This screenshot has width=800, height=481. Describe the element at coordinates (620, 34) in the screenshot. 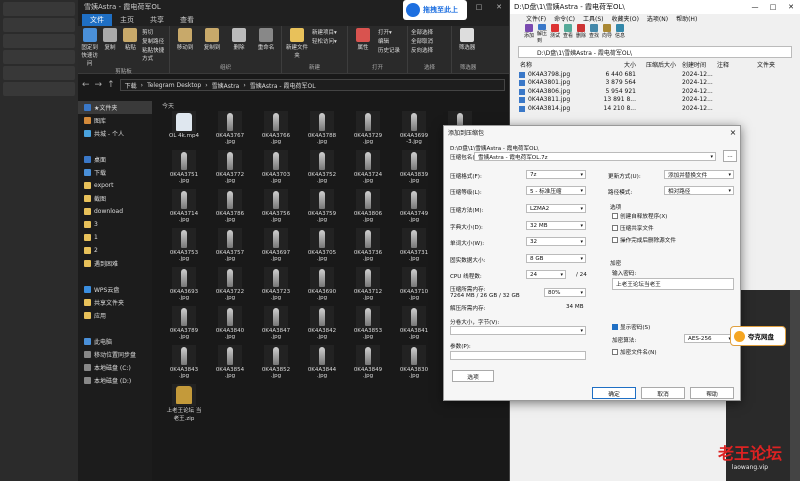

I see `tool-info: 信息` at that location.